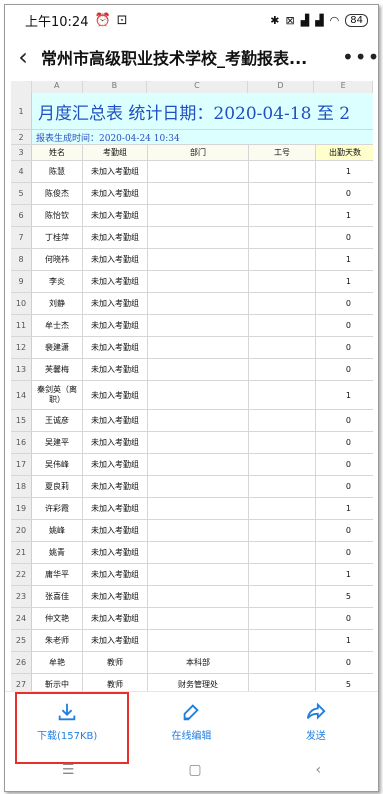  Describe the element at coordinates (198, 682) in the screenshot. I see `cell-dept: 财务管理处` at that location.